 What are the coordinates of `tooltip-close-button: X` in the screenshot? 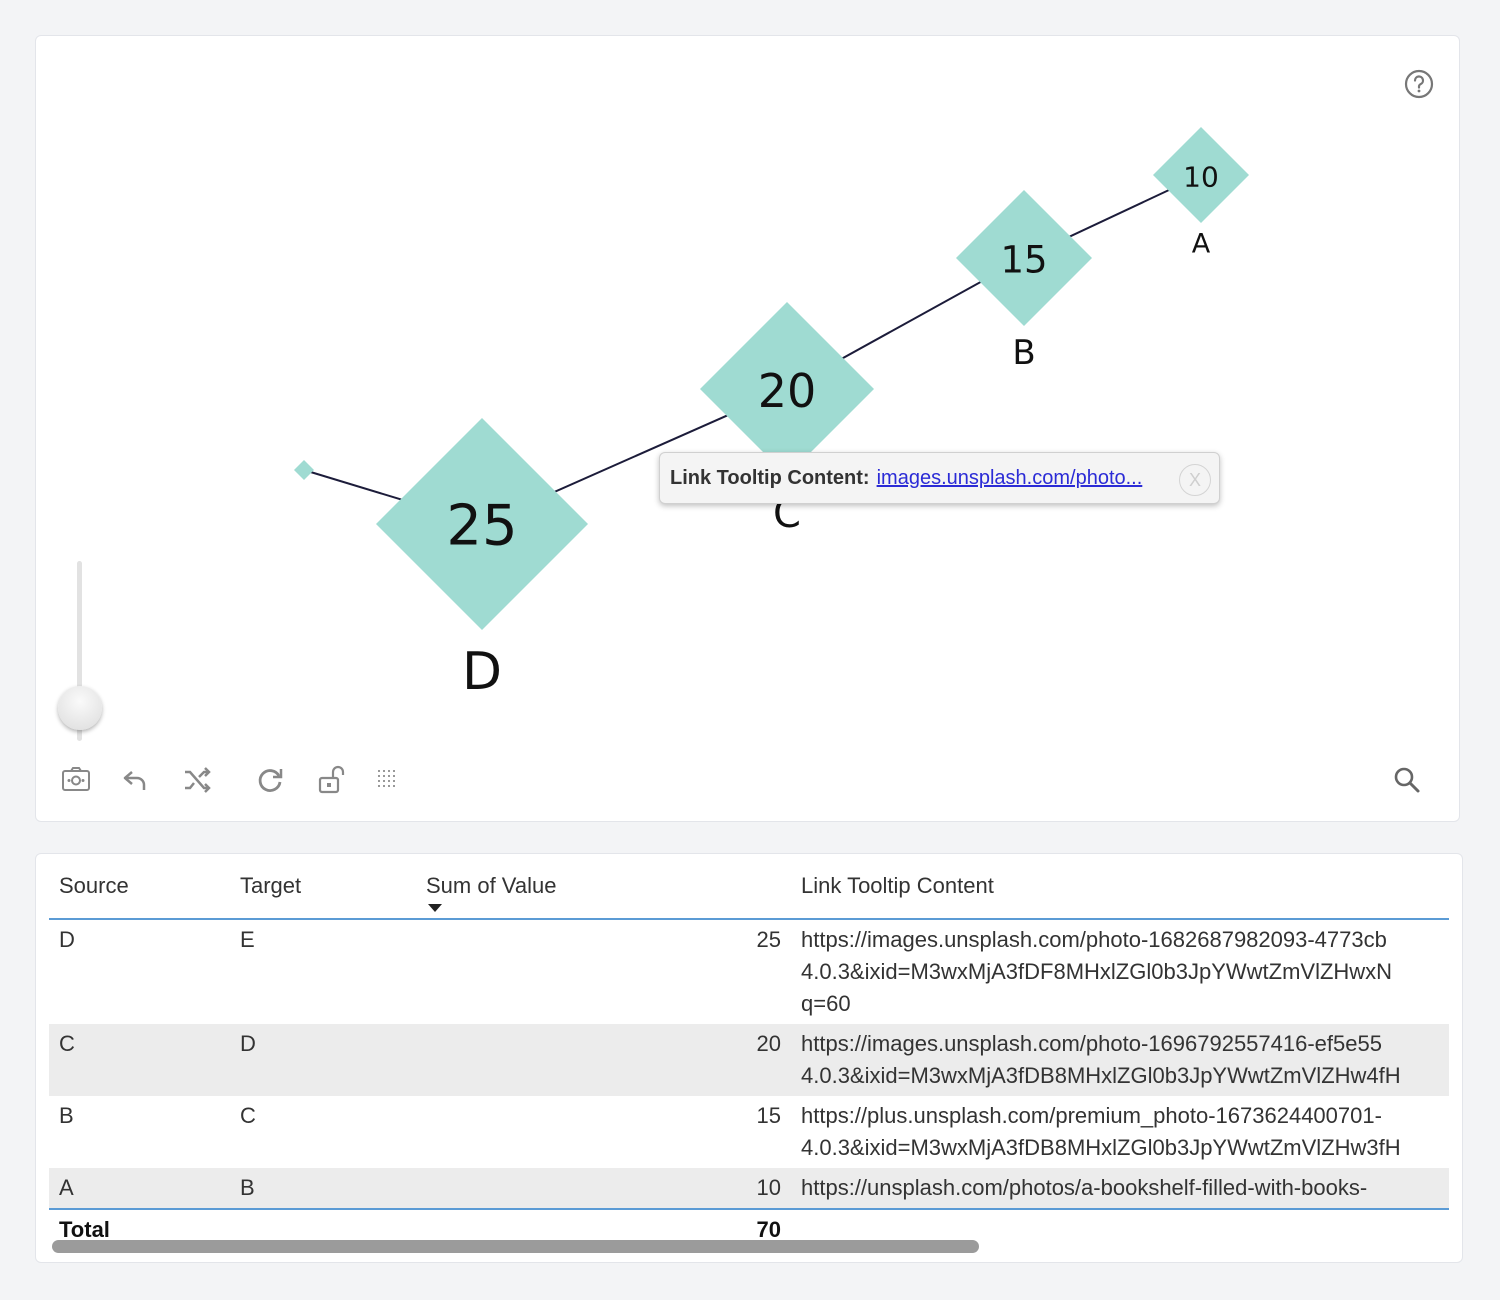 It's located at (1195, 480).